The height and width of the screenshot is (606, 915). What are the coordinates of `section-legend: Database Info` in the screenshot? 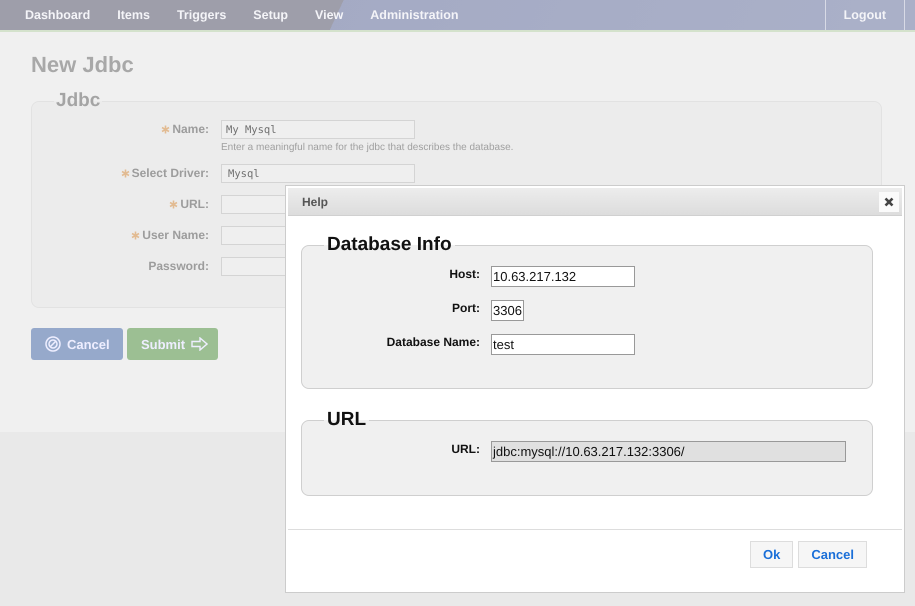 It's located at (389, 245).